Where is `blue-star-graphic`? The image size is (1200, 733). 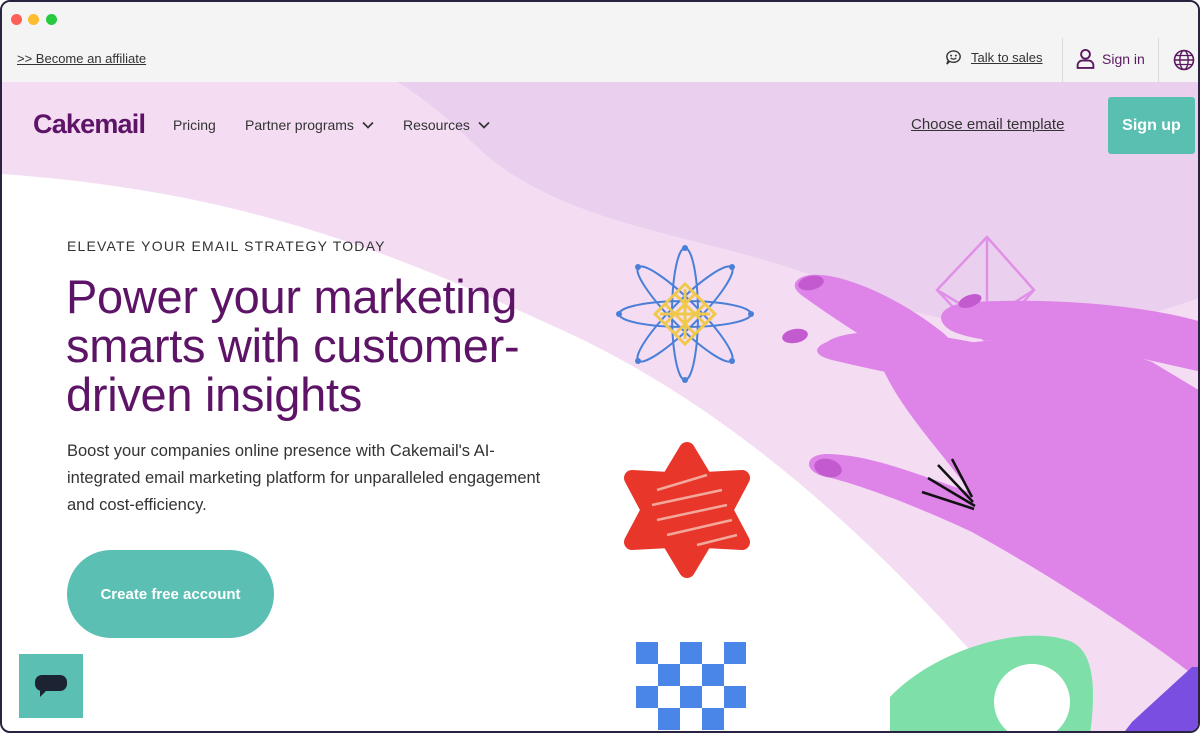 blue-star-graphic is located at coordinates (685, 314).